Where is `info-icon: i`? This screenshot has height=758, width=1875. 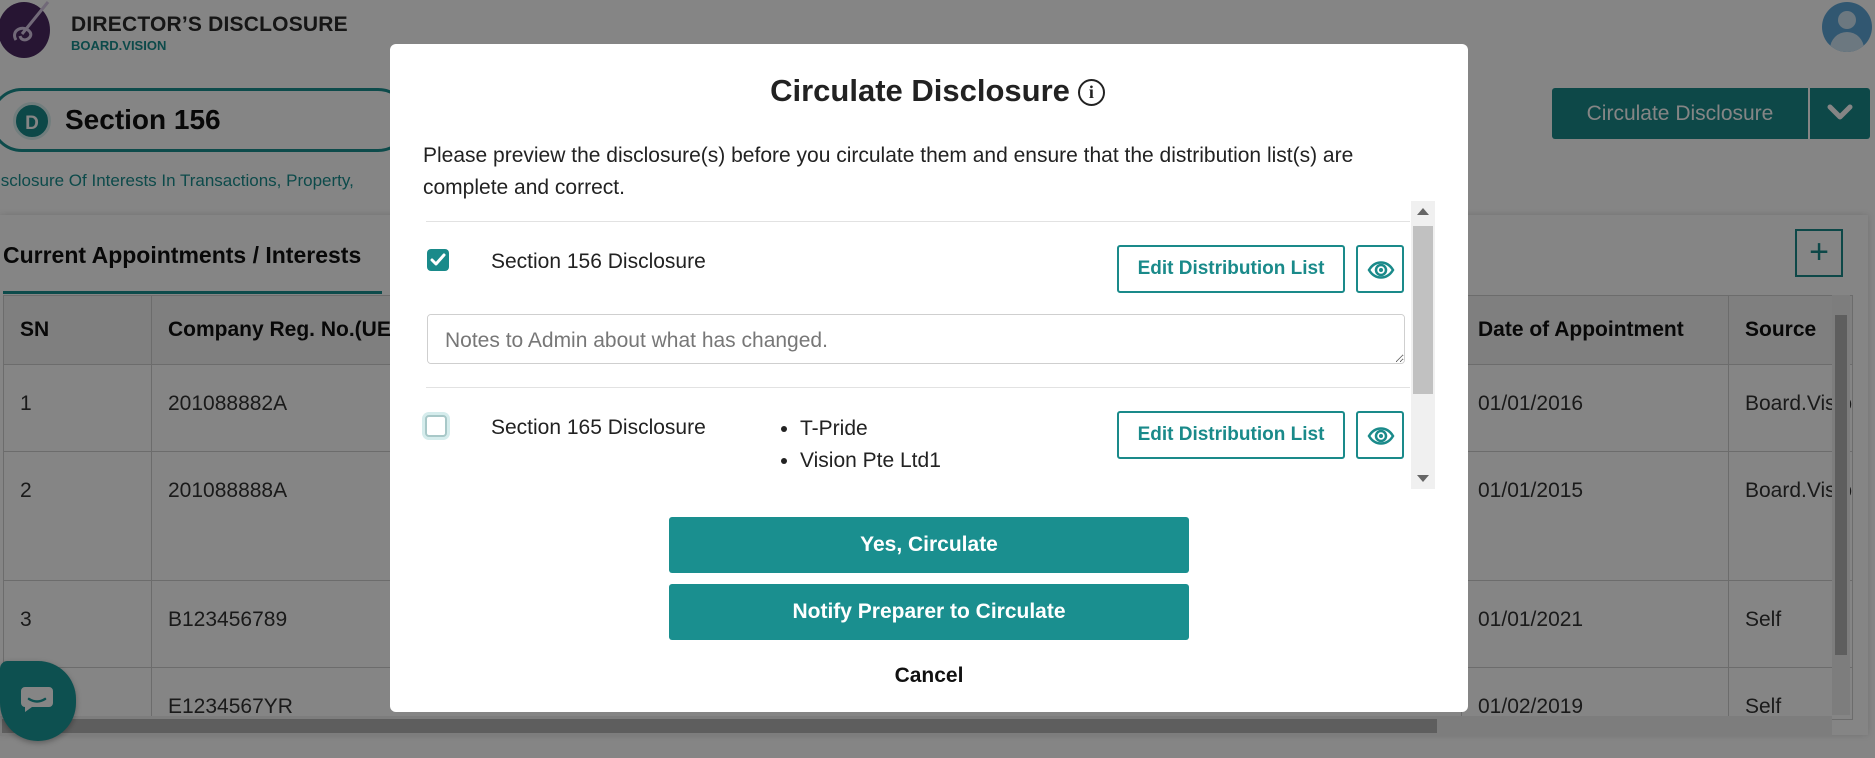 info-icon: i is located at coordinates (1091, 92).